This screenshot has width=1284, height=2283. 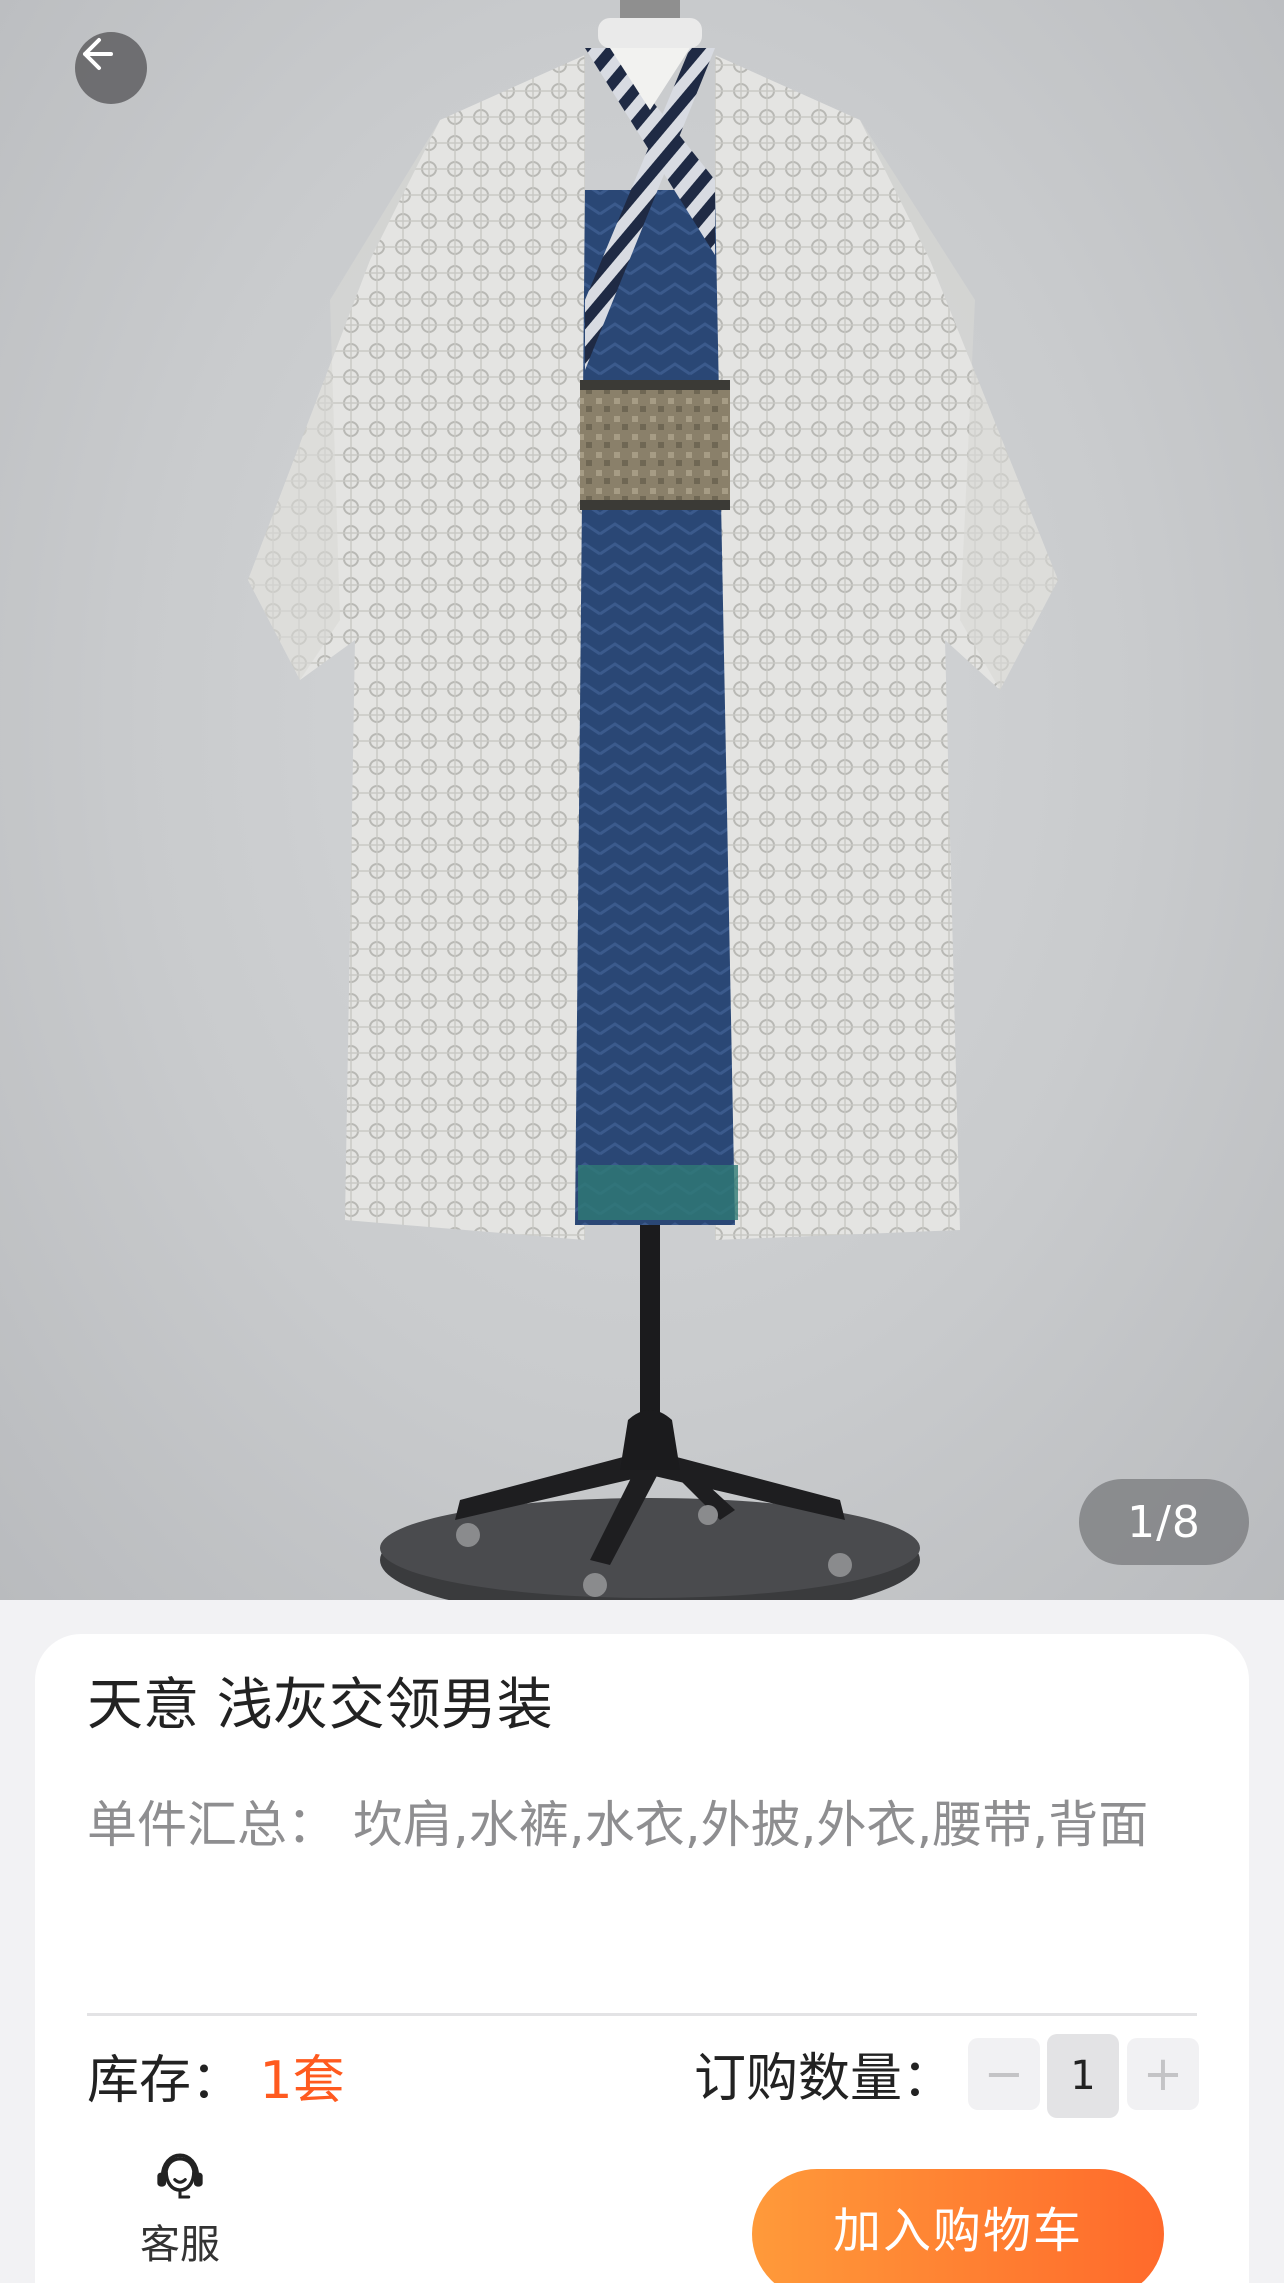 I want to click on product-summary: 单件汇总： 坎肩,水裤,水衣,外披,外衣,腰带,背面, so click(x=642, y=1825).